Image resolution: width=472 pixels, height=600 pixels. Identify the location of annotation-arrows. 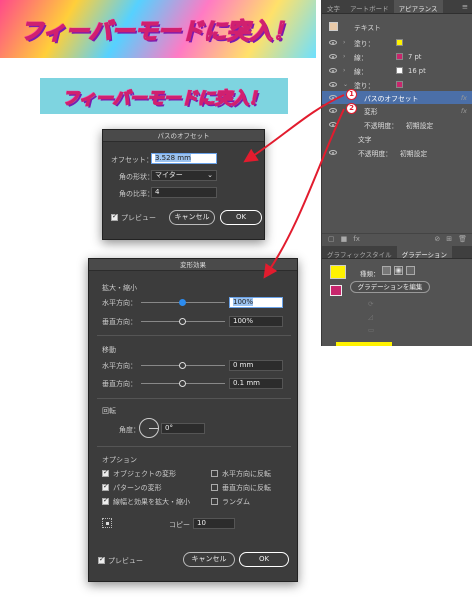
(294, 186).